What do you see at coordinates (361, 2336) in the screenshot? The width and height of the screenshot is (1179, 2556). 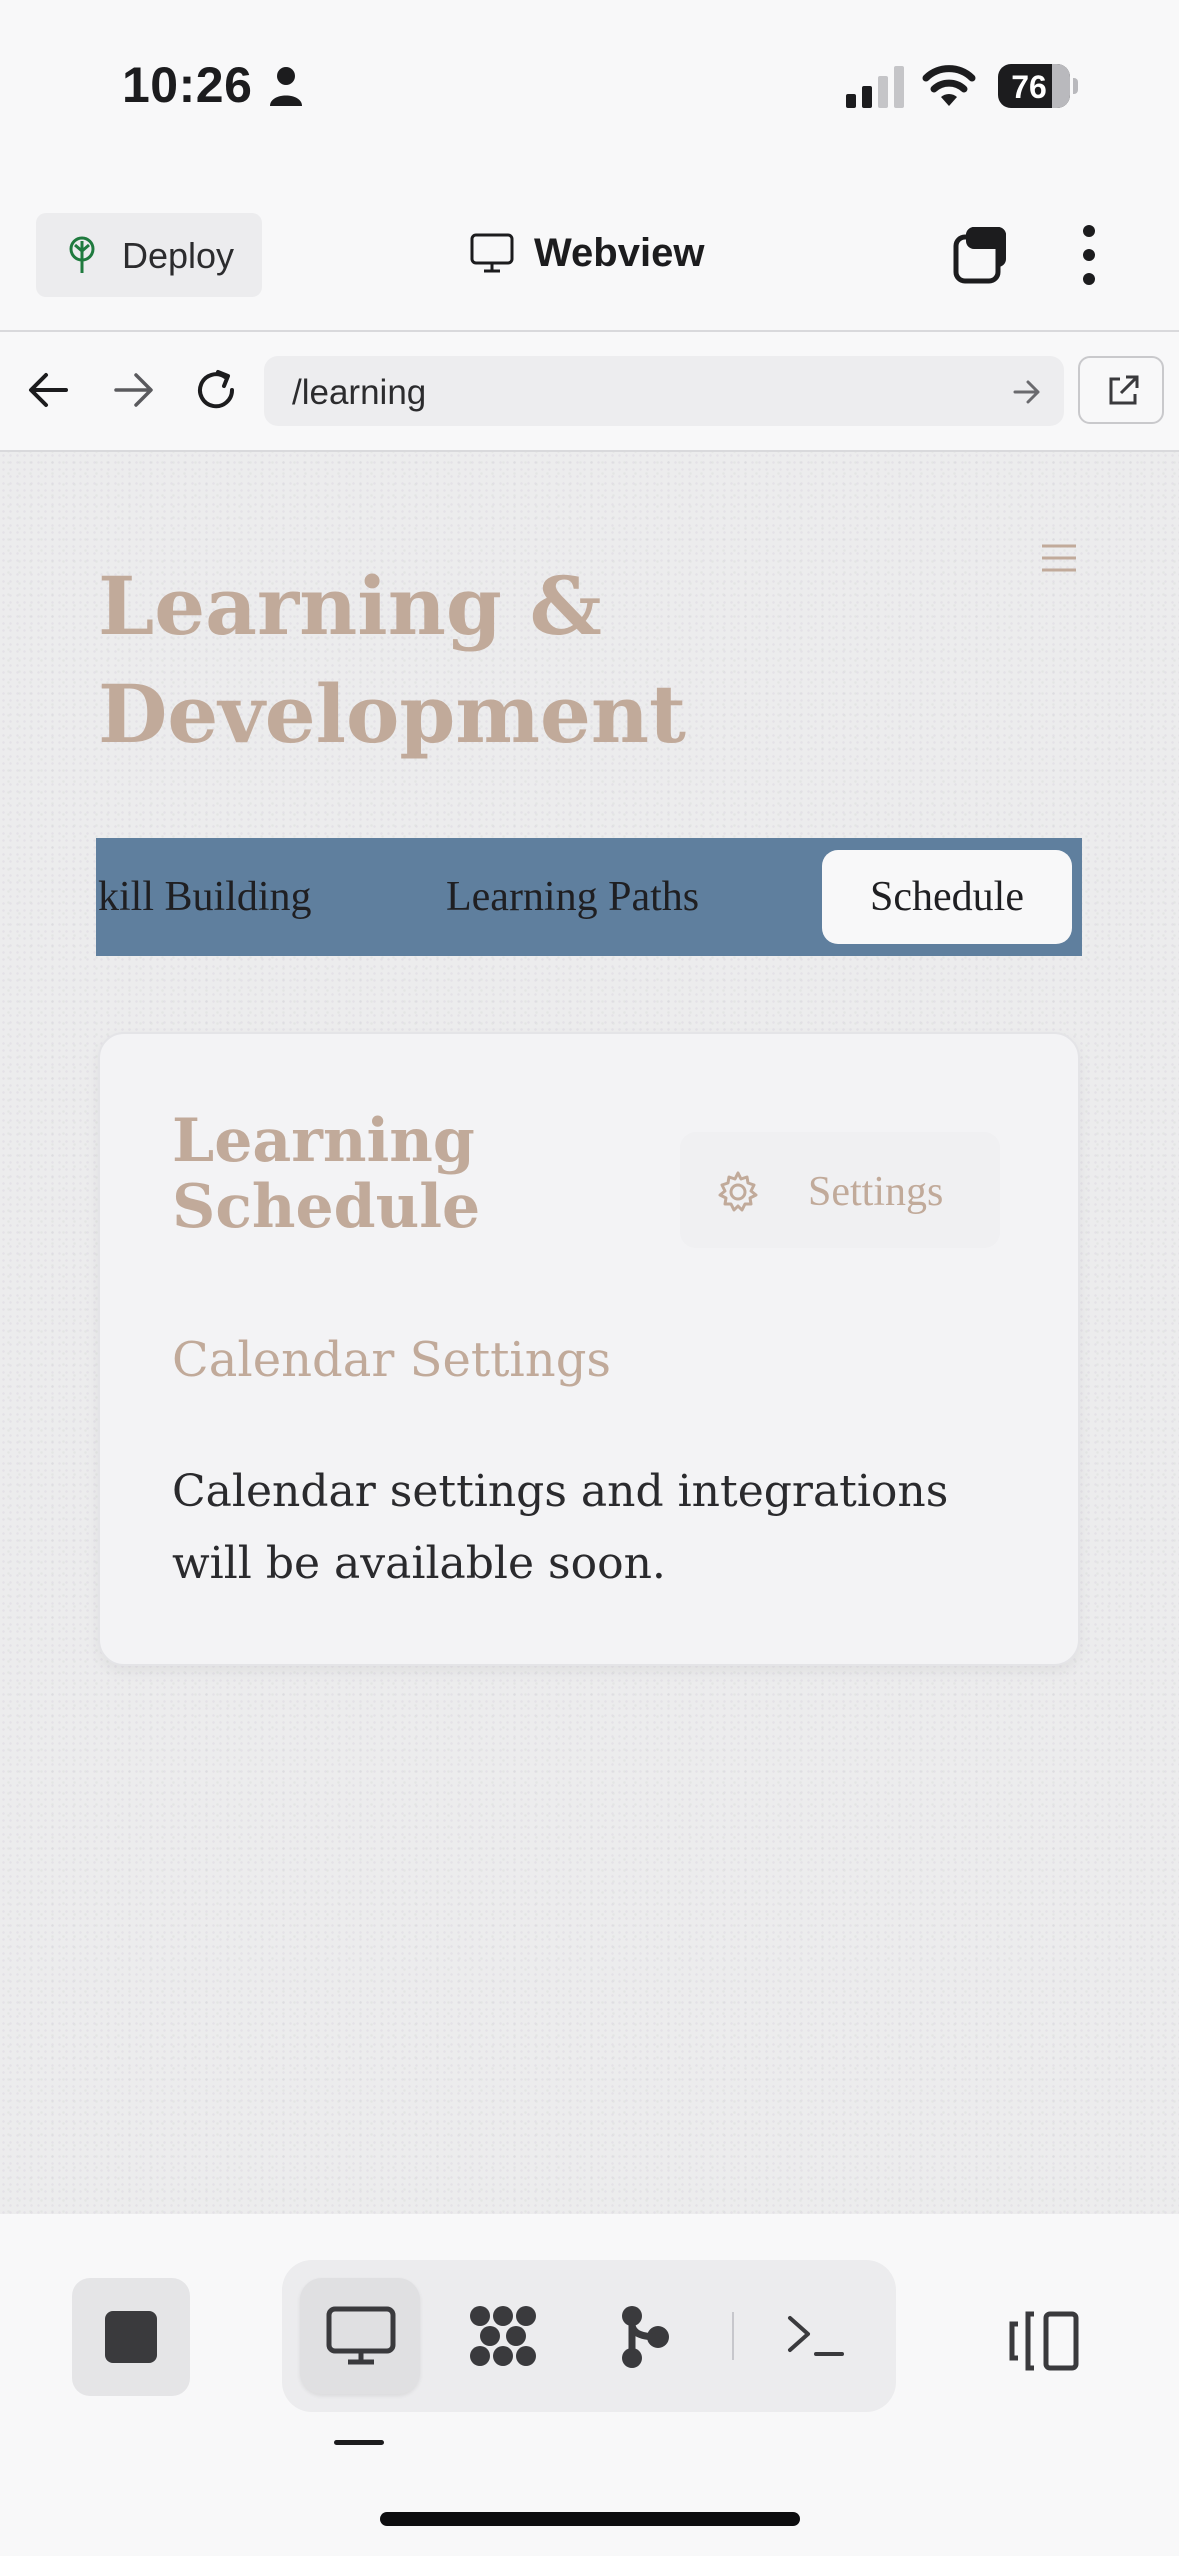 I see `webview-icon` at bounding box center [361, 2336].